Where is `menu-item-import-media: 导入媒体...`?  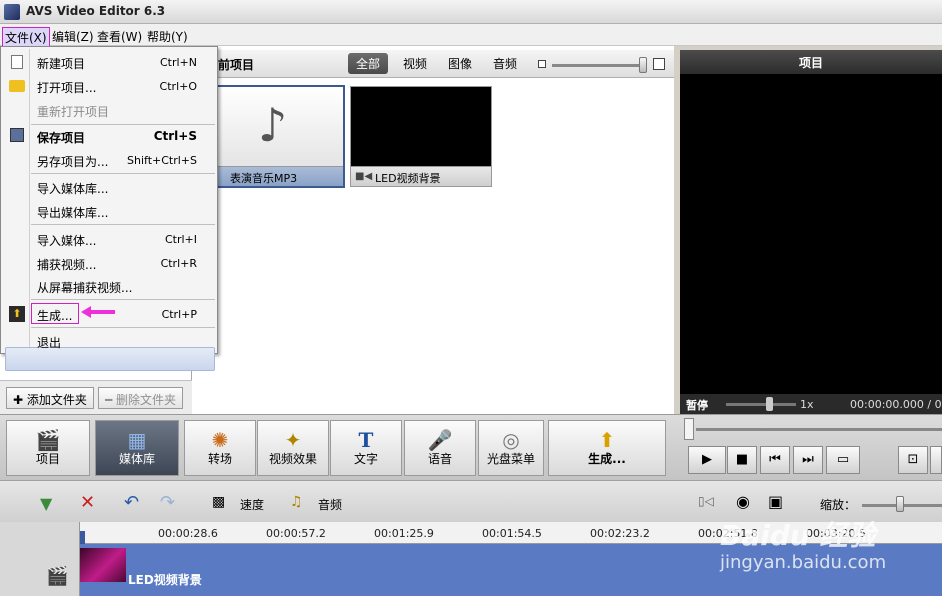 menu-item-import-media: 导入媒体... is located at coordinates (66, 240).